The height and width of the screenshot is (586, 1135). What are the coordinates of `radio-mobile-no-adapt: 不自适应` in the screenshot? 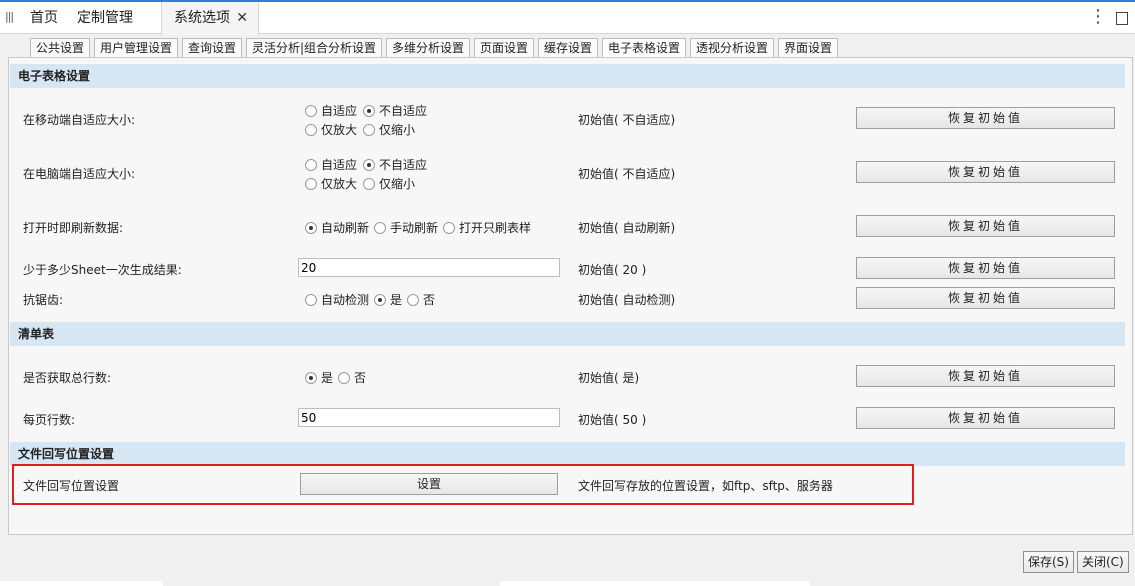 It's located at (395, 110).